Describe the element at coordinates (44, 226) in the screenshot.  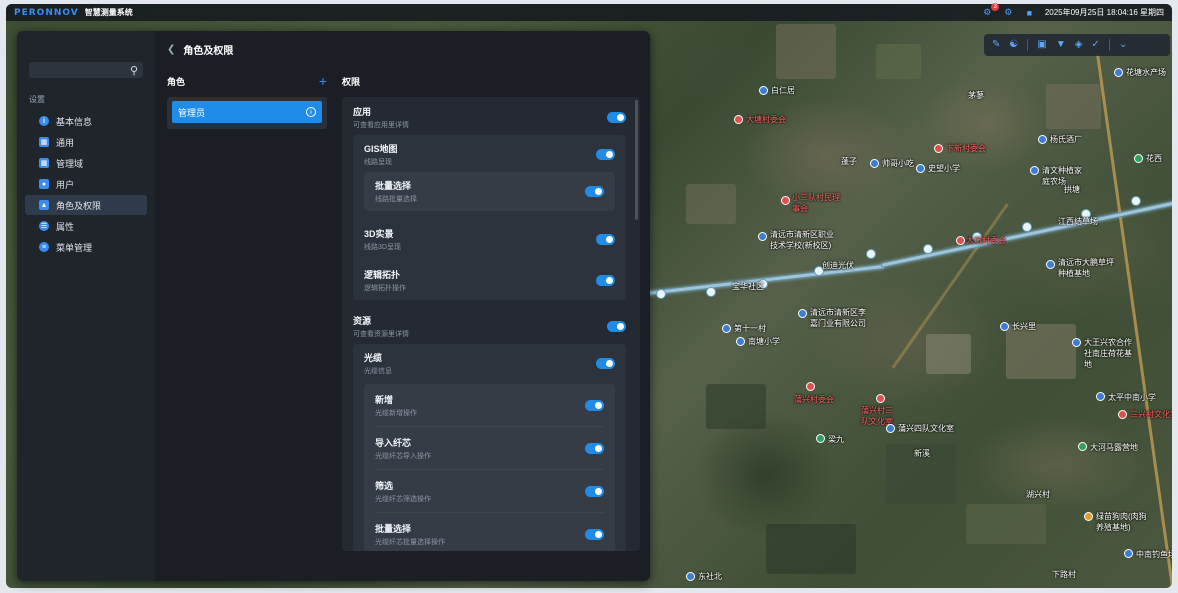
I see `attribute-icon: ☰` at that location.